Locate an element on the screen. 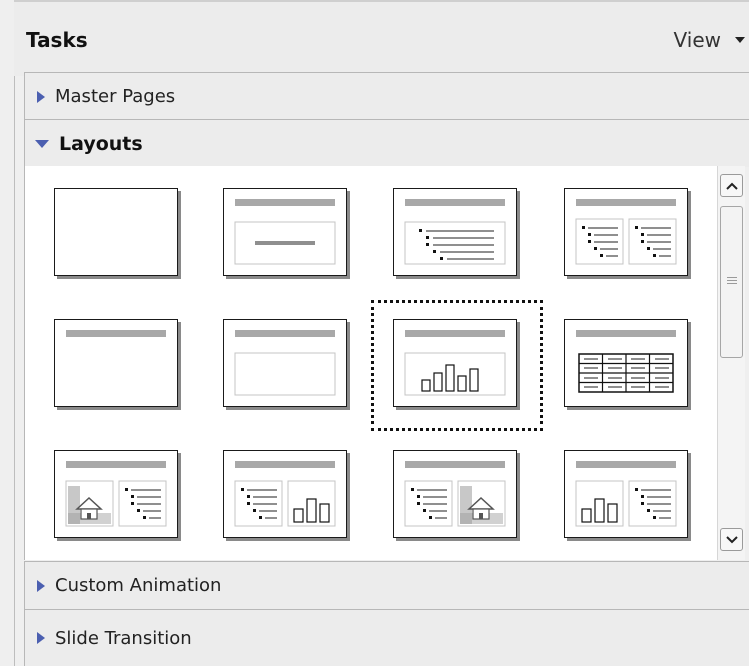  layout-title-only-centered is located at coordinates (289, 236).